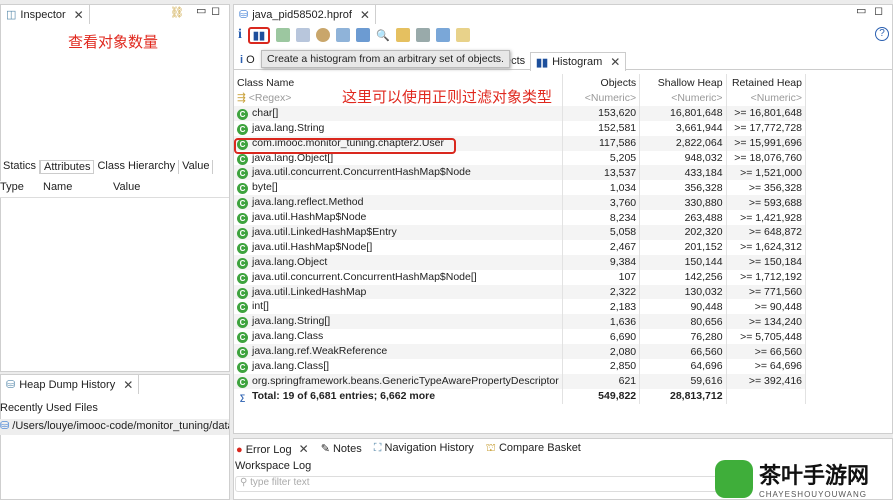 This screenshot has width=893, height=500. I want to click on table-row: Cint[] 2,183 90,448 >= 90,448, so click(520, 307).